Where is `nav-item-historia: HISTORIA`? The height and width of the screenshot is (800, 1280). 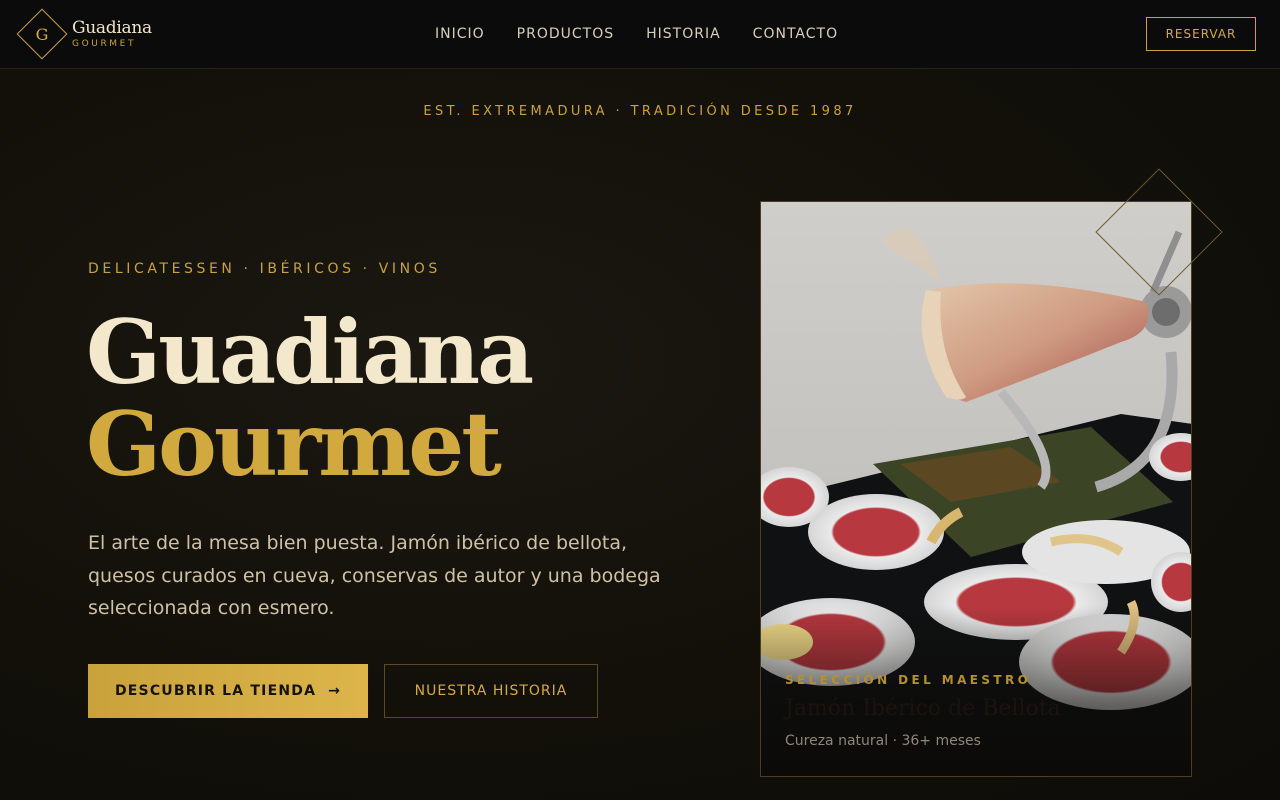 nav-item-historia: HISTORIA is located at coordinates (683, 34).